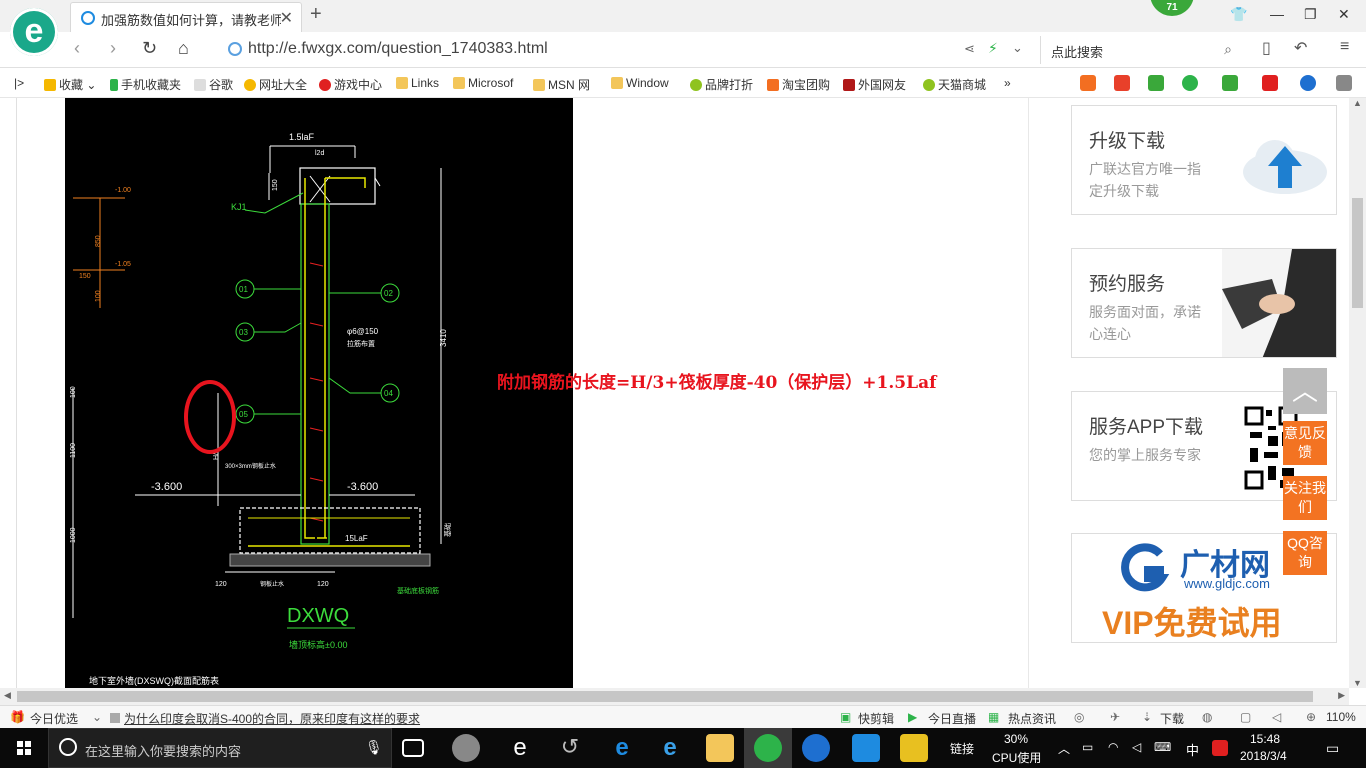  Describe the element at coordinates (483, 83) in the screenshot. I see `bookmark-item: Microsof` at that location.